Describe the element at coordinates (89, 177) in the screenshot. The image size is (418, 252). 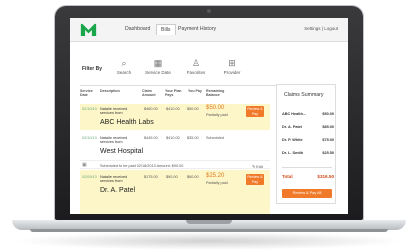
I see `row-date: 02/09/13` at that location.